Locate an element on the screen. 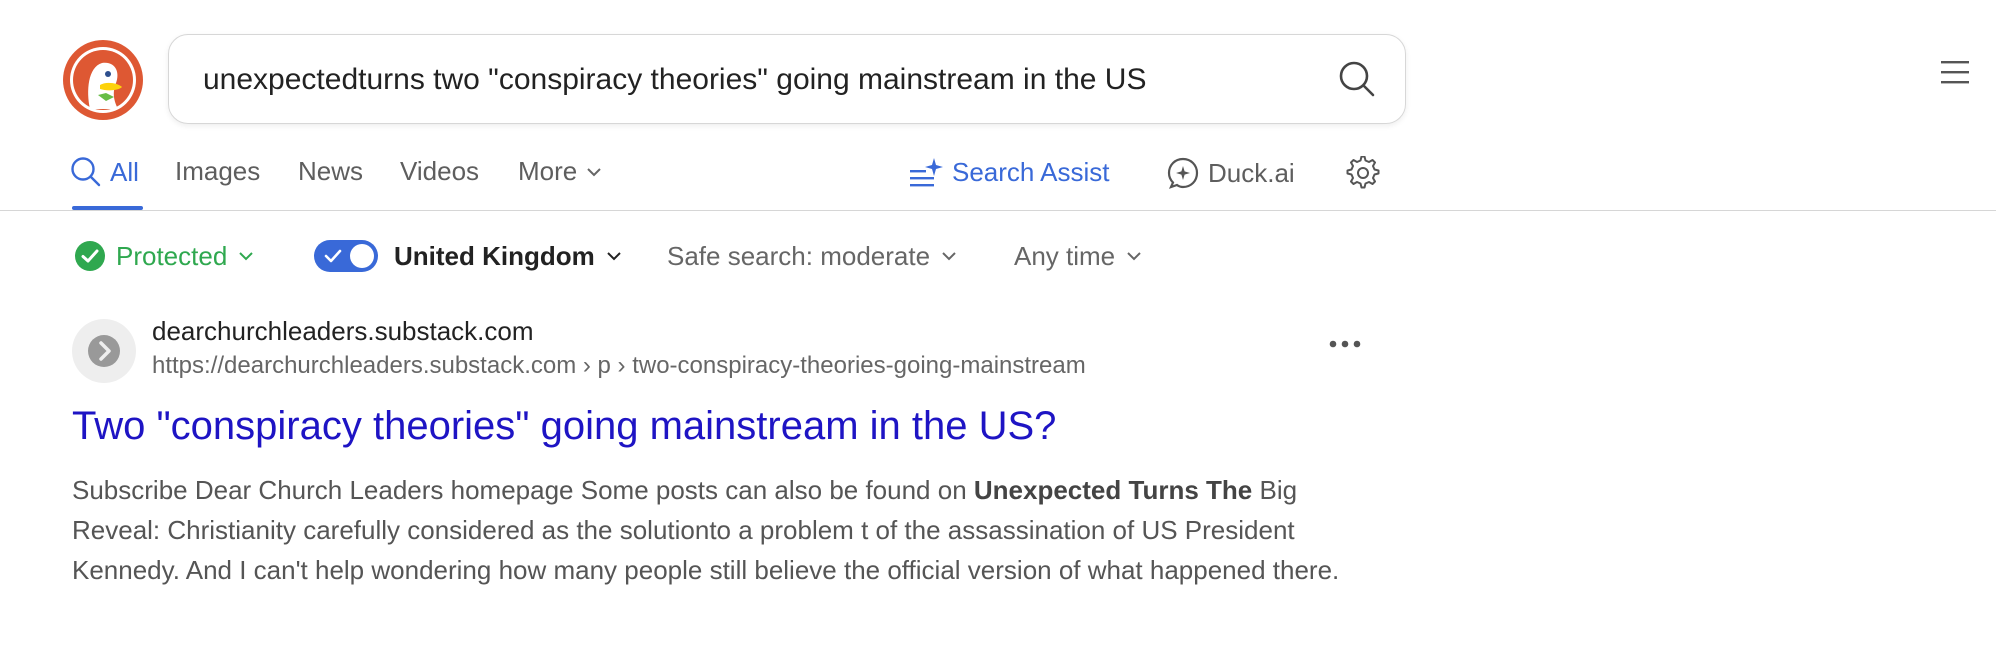 Image resolution: width=1996 pixels, height=650 pixels. tab-label: More is located at coordinates (548, 171).